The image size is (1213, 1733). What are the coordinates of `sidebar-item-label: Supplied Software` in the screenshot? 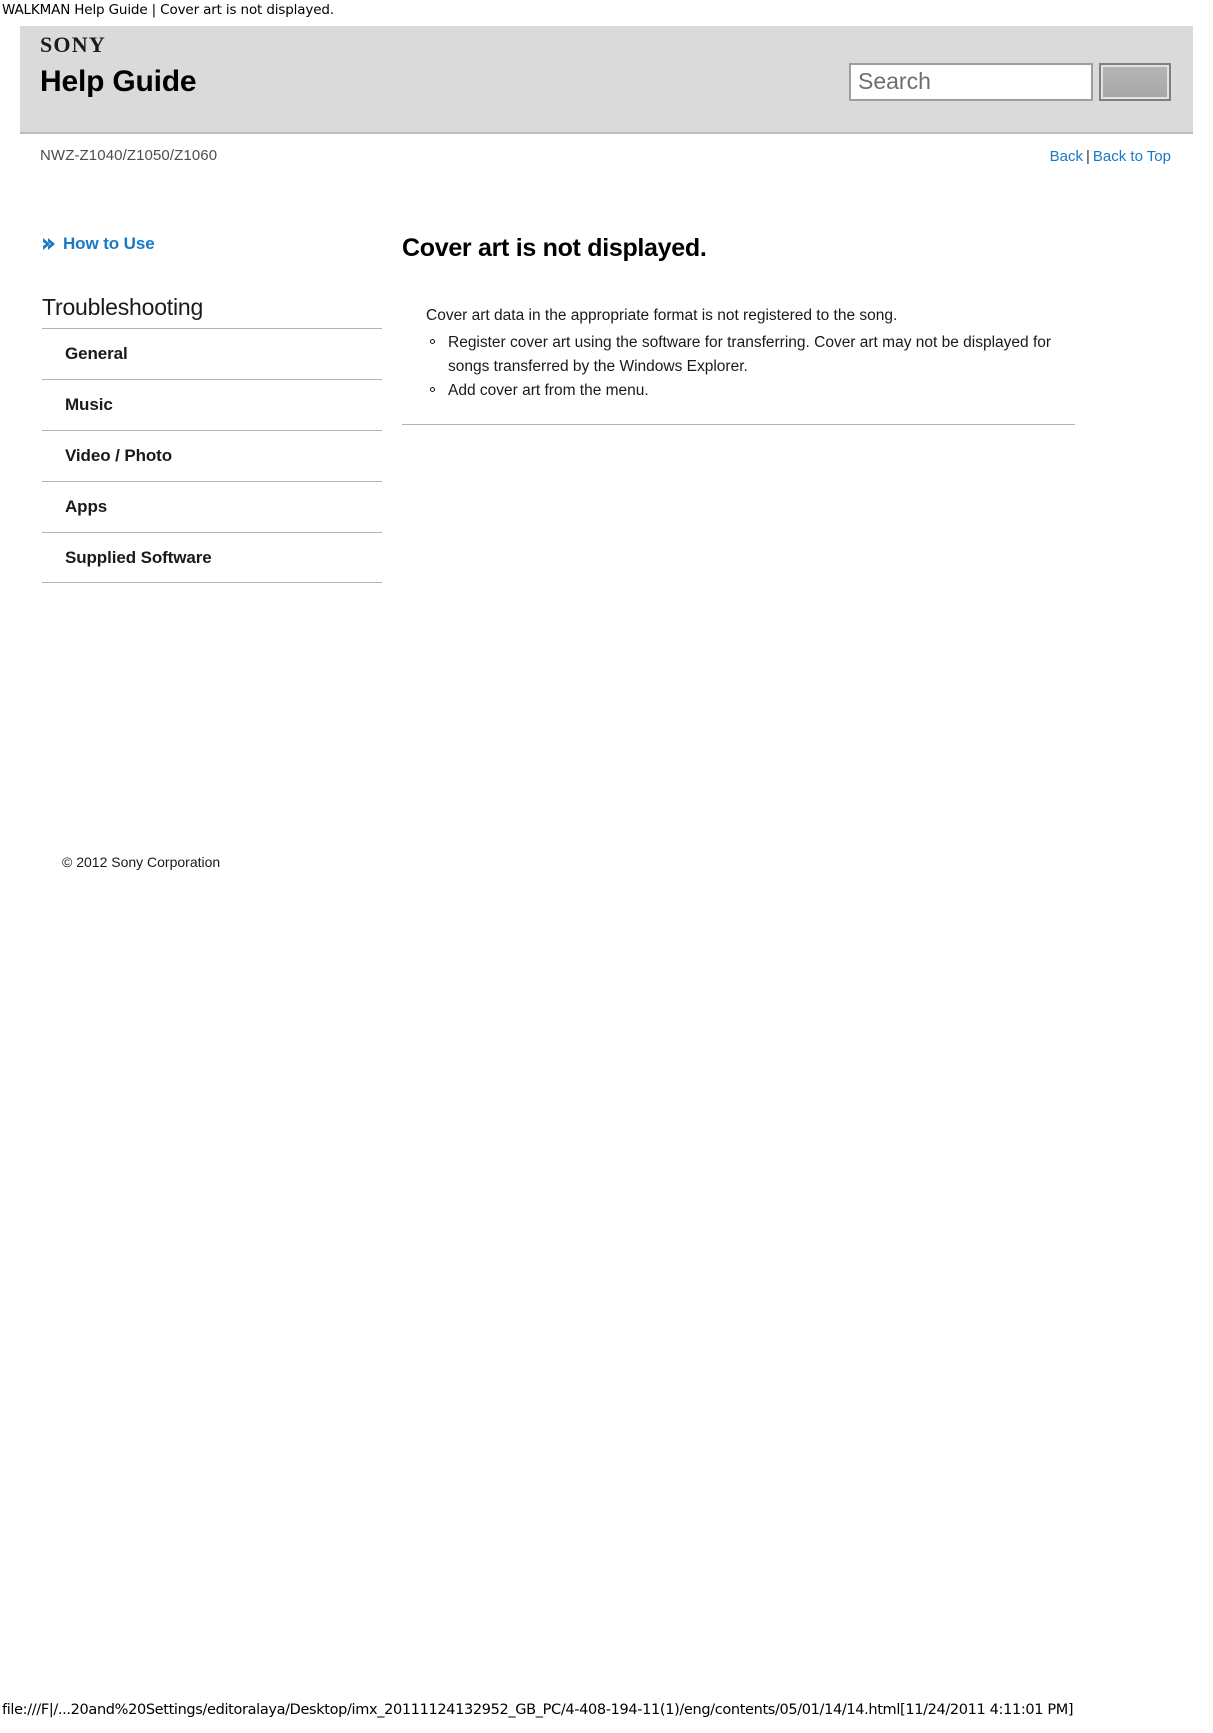 It's located at (138, 557).